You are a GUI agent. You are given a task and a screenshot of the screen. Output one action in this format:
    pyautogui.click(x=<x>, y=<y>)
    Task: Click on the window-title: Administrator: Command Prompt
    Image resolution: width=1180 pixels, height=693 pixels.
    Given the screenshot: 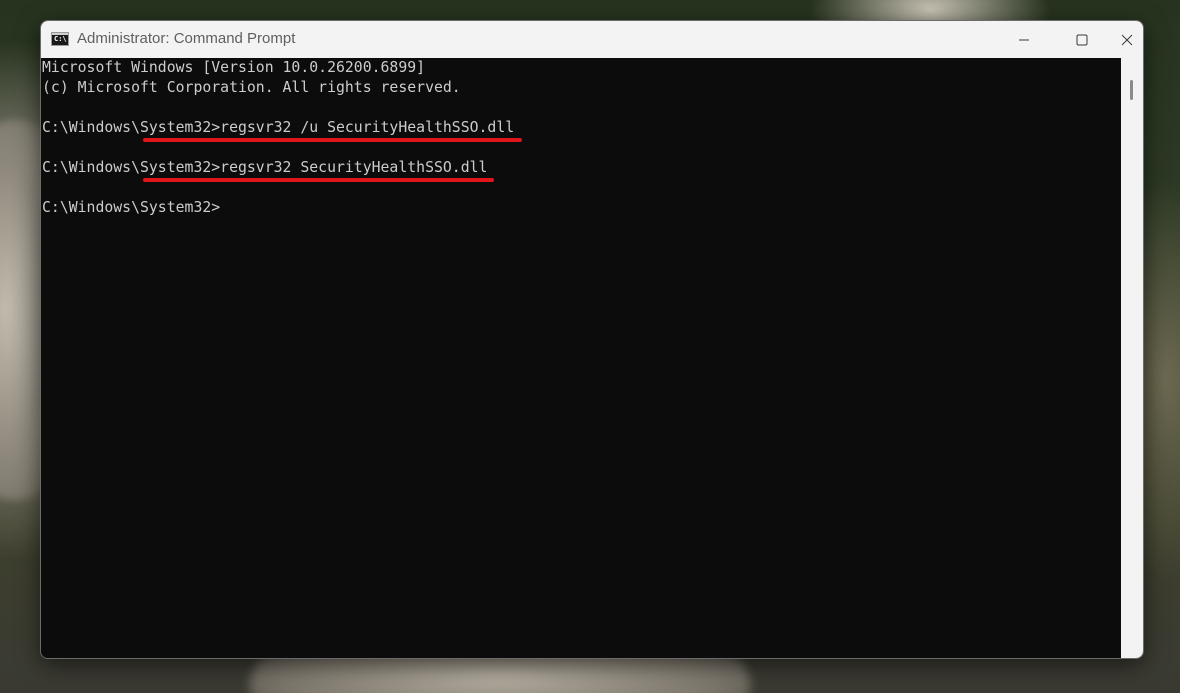 What is the action you would take?
    pyautogui.click(x=186, y=38)
    